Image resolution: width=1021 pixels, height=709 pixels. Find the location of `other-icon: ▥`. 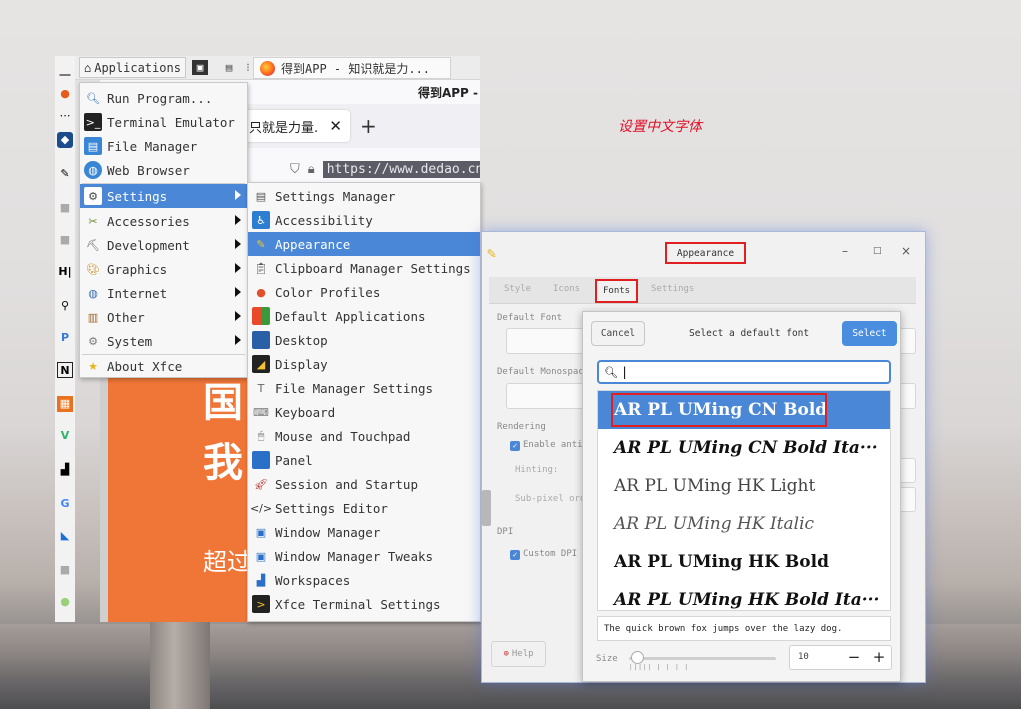

other-icon: ▥ is located at coordinates (93, 317).